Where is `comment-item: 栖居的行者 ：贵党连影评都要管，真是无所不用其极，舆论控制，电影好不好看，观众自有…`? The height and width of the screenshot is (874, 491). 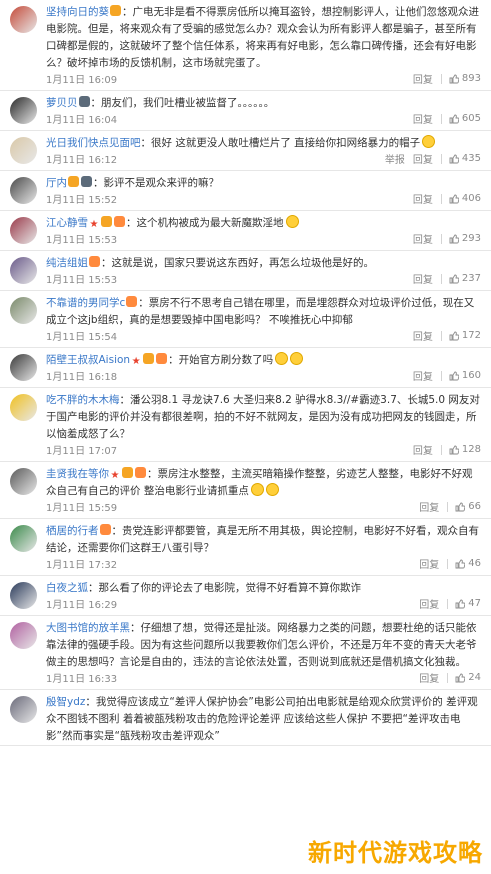
comment-item: 栖居的行者 ：贵党连影评都要管，真是无所不用其极，舆论控制，电影好不好看，观众自有… is located at coordinates (245, 547).